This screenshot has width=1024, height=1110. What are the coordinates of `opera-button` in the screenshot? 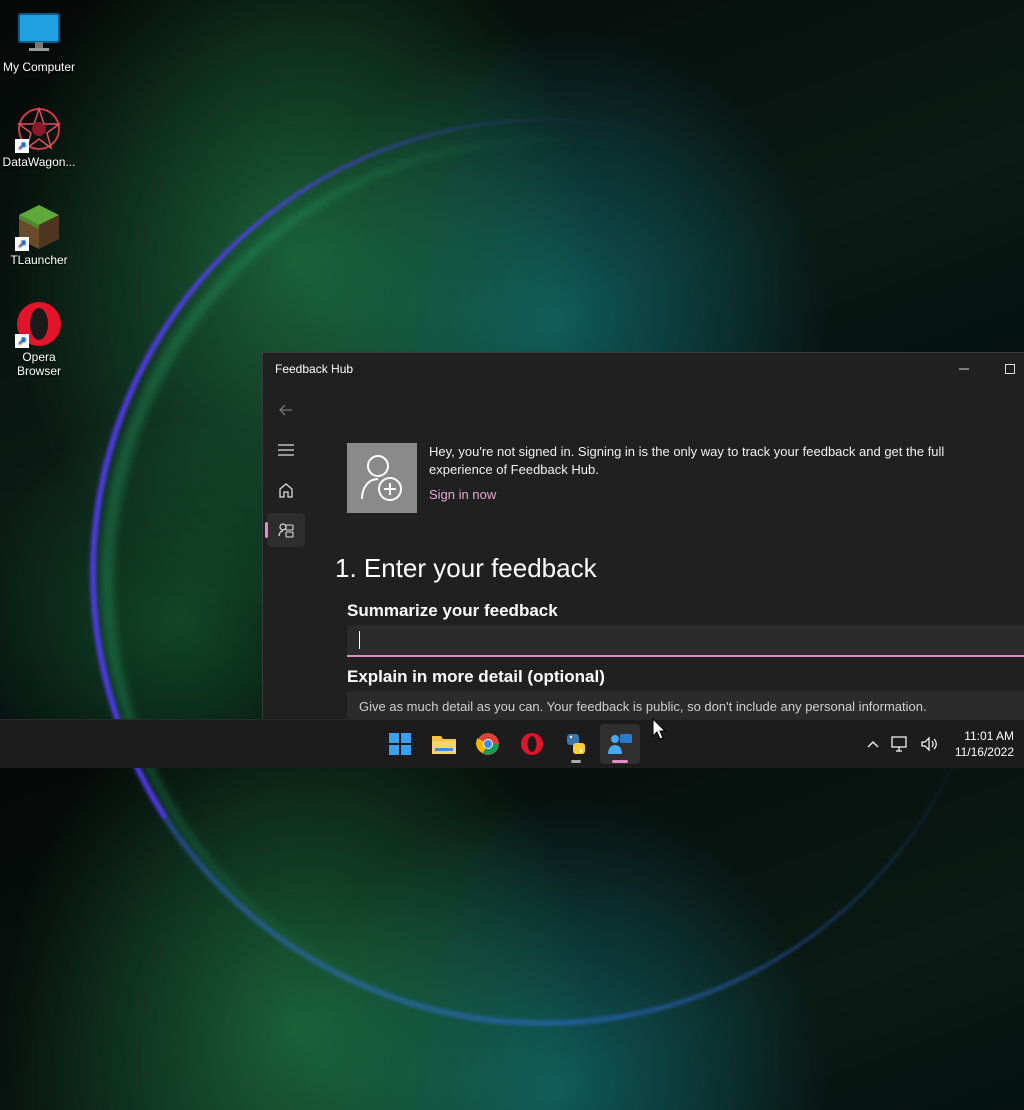 It's located at (532, 744).